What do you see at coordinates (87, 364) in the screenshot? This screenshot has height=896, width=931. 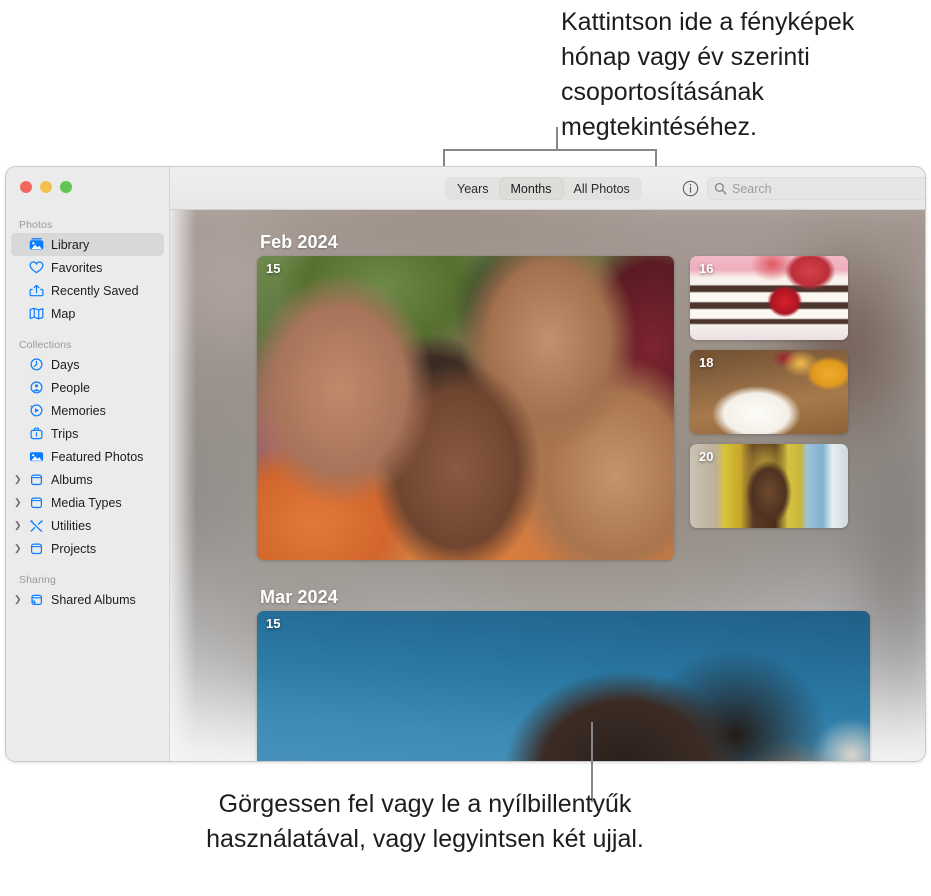 I see `sidebar-item-days: Days` at bounding box center [87, 364].